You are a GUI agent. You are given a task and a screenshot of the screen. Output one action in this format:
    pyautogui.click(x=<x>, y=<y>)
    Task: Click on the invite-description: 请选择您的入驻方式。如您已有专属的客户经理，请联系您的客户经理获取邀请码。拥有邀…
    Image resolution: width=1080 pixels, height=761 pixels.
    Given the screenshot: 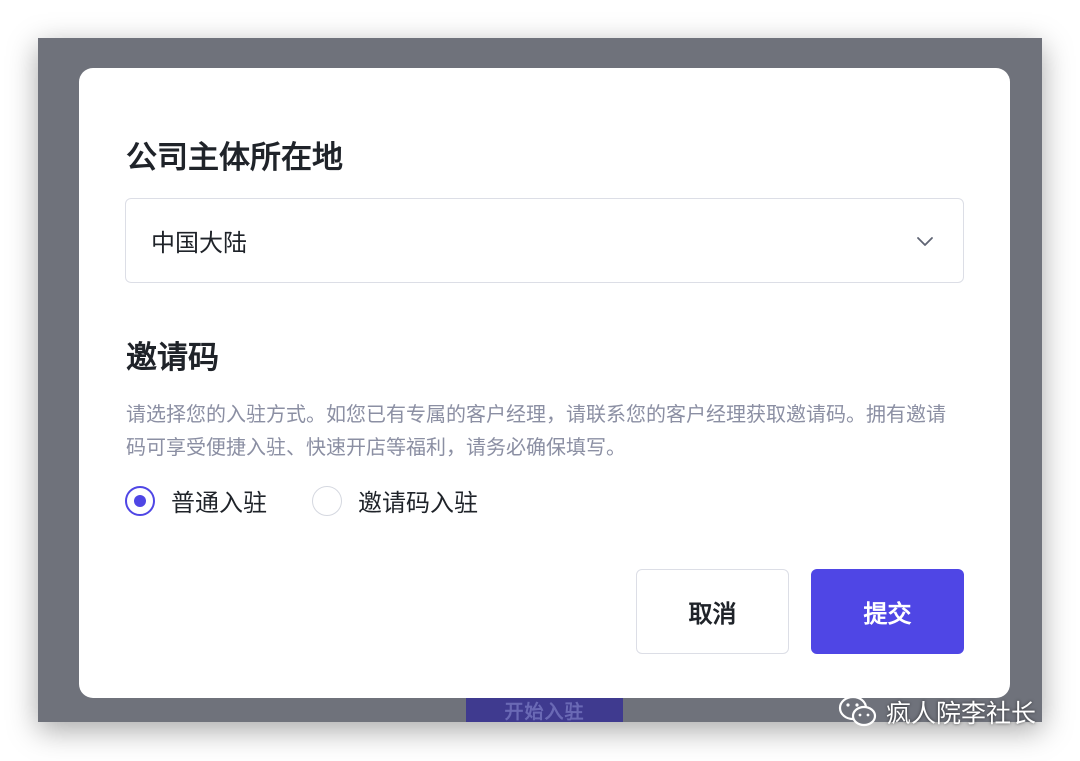 What is the action you would take?
    pyautogui.click(x=536, y=430)
    